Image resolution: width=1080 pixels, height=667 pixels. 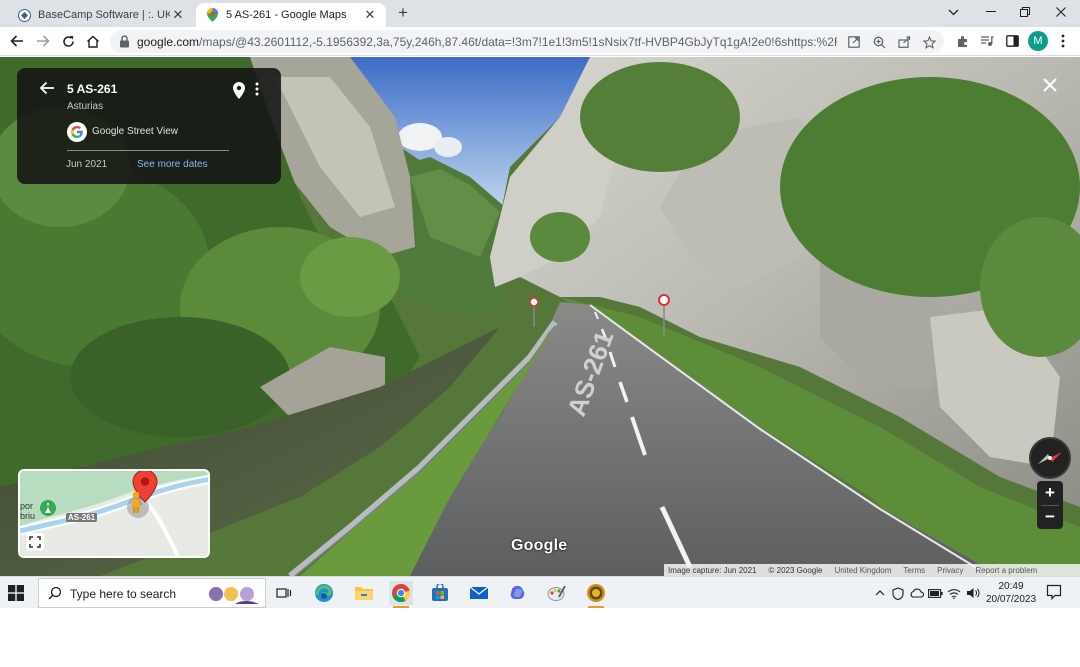 What do you see at coordinates (240, 91) in the screenshot?
I see `location-pin-icon` at bounding box center [240, 91].